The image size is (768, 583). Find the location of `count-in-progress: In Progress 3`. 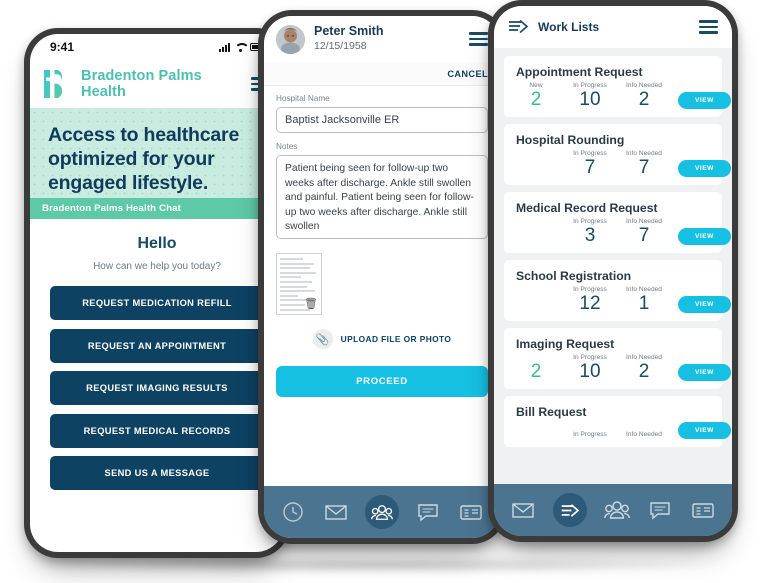

count-in-progress: In Progress 3 is located at coordinates (590, 231).